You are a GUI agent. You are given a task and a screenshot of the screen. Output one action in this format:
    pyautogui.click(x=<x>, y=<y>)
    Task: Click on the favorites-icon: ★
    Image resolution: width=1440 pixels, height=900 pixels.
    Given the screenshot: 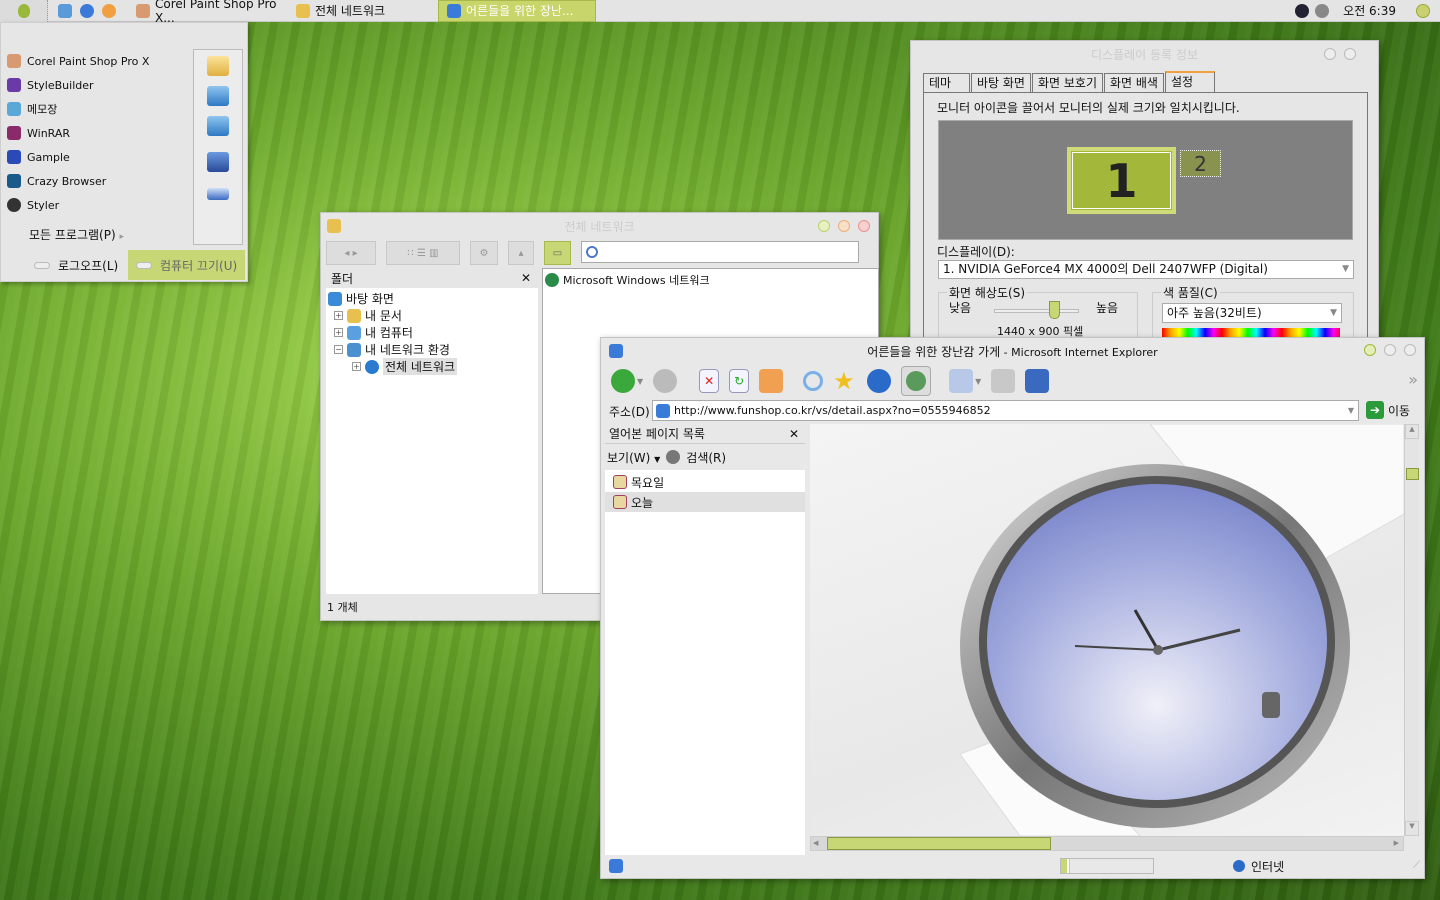 What is the action you would take?
    pyautogui.click(x=845, y=381)
    